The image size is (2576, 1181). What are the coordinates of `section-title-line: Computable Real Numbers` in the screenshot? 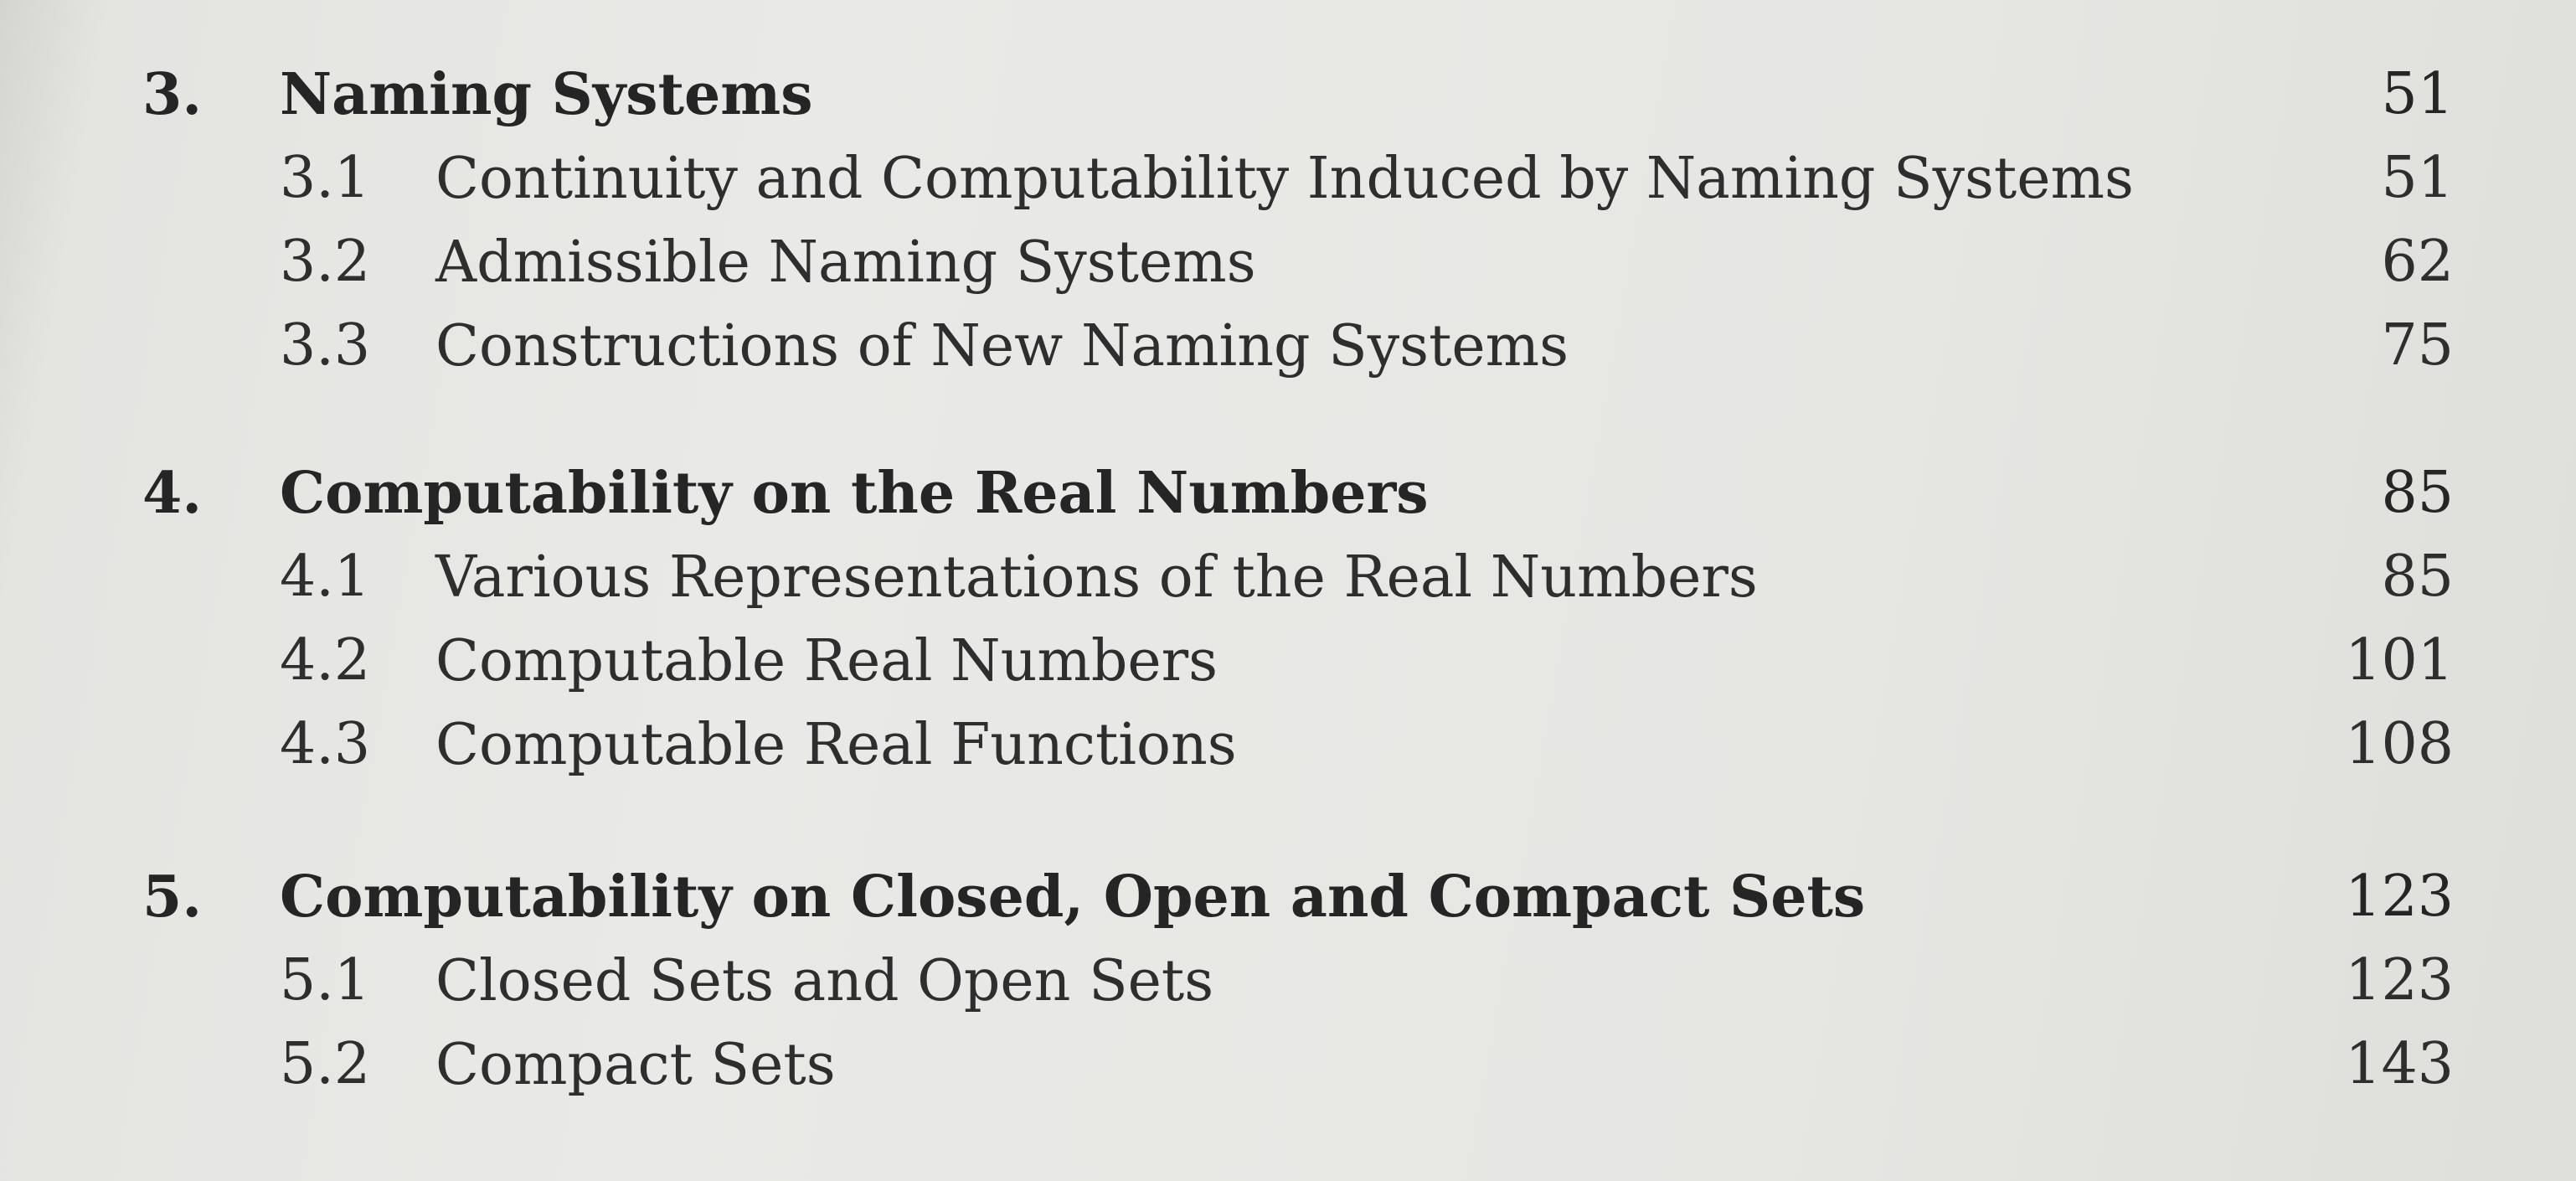 It's located at (1444, 661).